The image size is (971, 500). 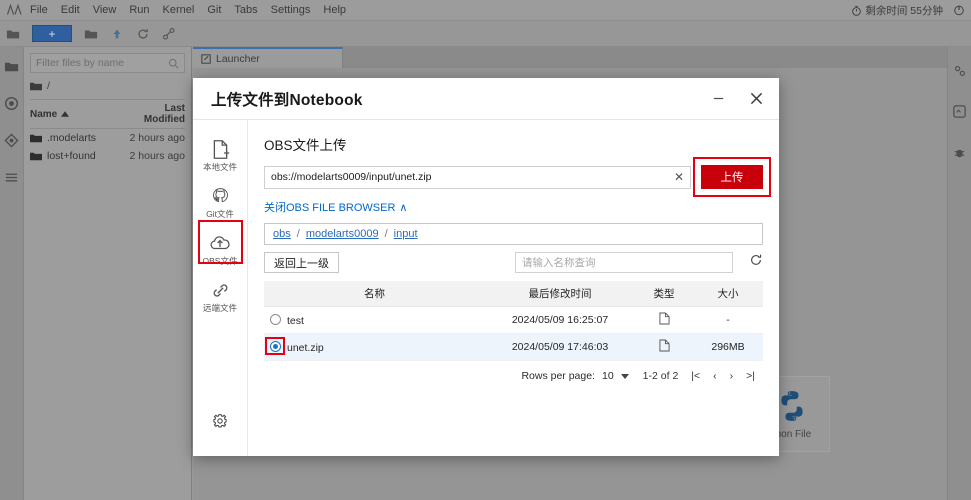 I want to click on table-of-contents-icon, so click(x=11, y=177).